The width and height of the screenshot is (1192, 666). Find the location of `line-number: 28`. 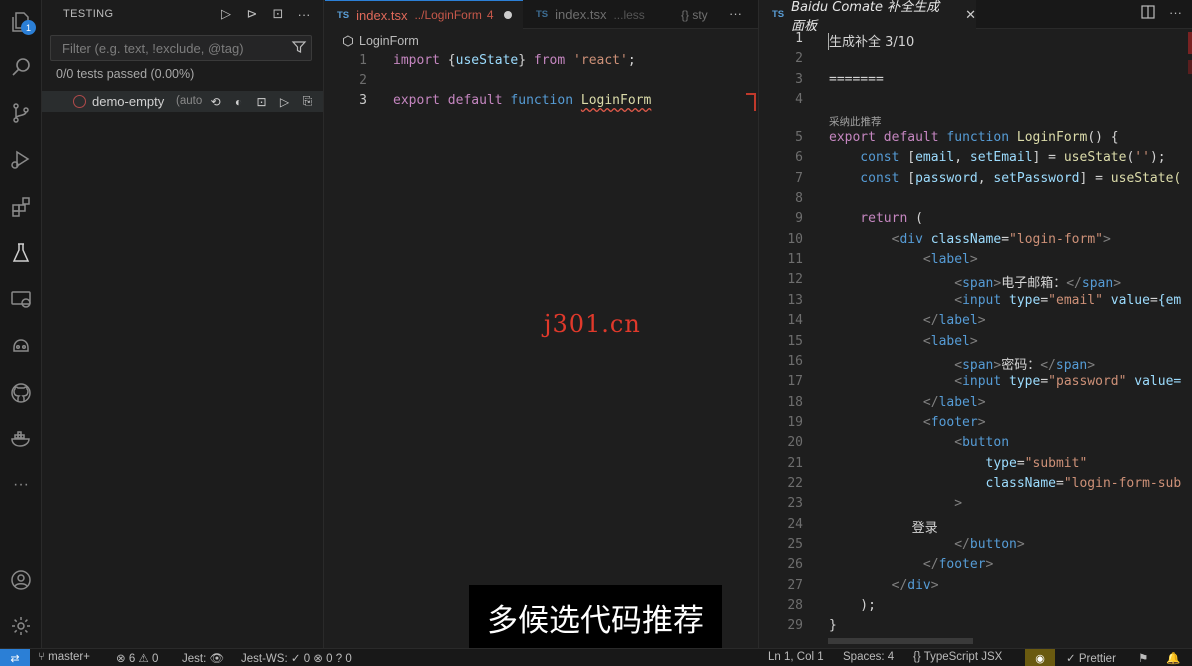

line-number: 28 is located at coordinates (795, 606).